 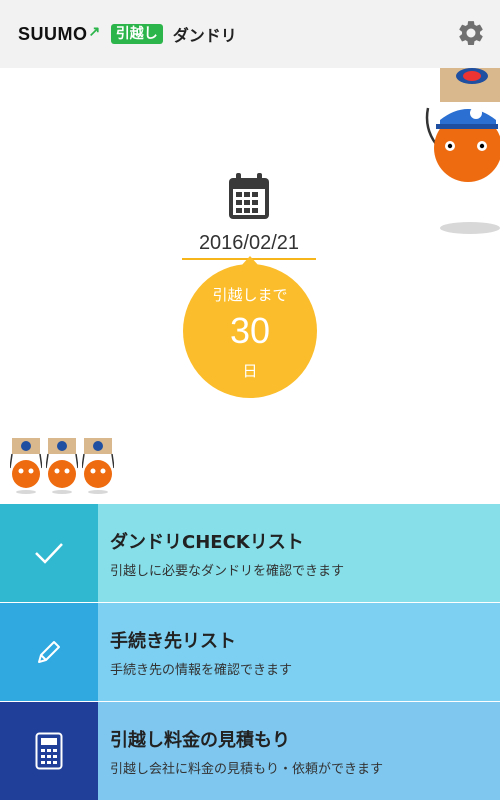 I want to click on menu-subtitle: 引越しに必要なダンドリを確認できます, so click(x=227, y=571).